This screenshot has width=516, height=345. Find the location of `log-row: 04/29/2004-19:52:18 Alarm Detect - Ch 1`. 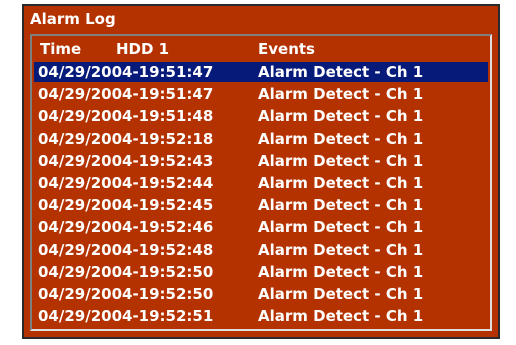

log-row: 04/29/2004-19:52:18 Alarm Detect - Ch 1 is located at coordinates (261, 139).